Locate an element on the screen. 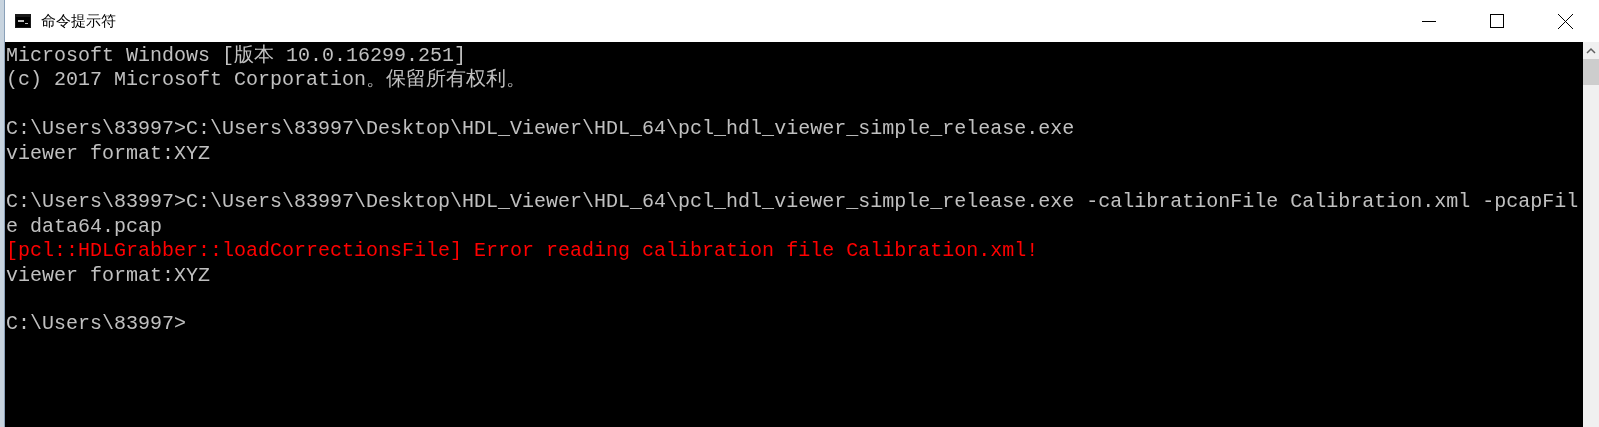 Image resolution: width=1599 pixels, height=427 pixels. console-line: e data64.pcap is located at coordinates (84, 227).